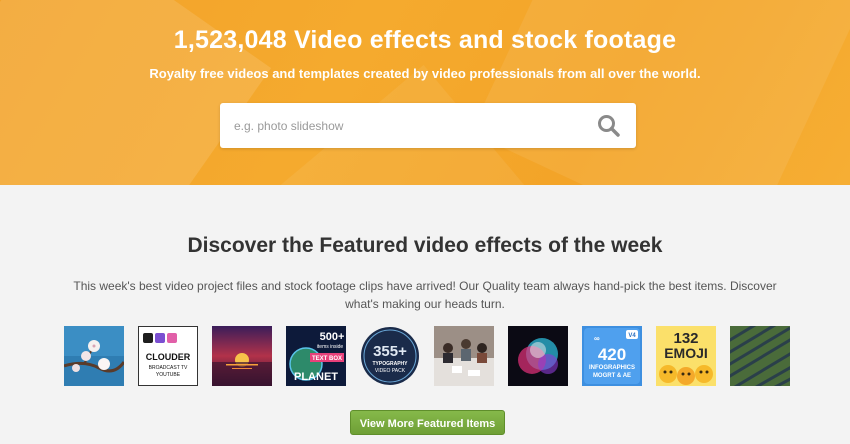 The width and height of the screenshot is (850, 444). I want to click on thumbnail-text: EMOJI, so click(686, 353).